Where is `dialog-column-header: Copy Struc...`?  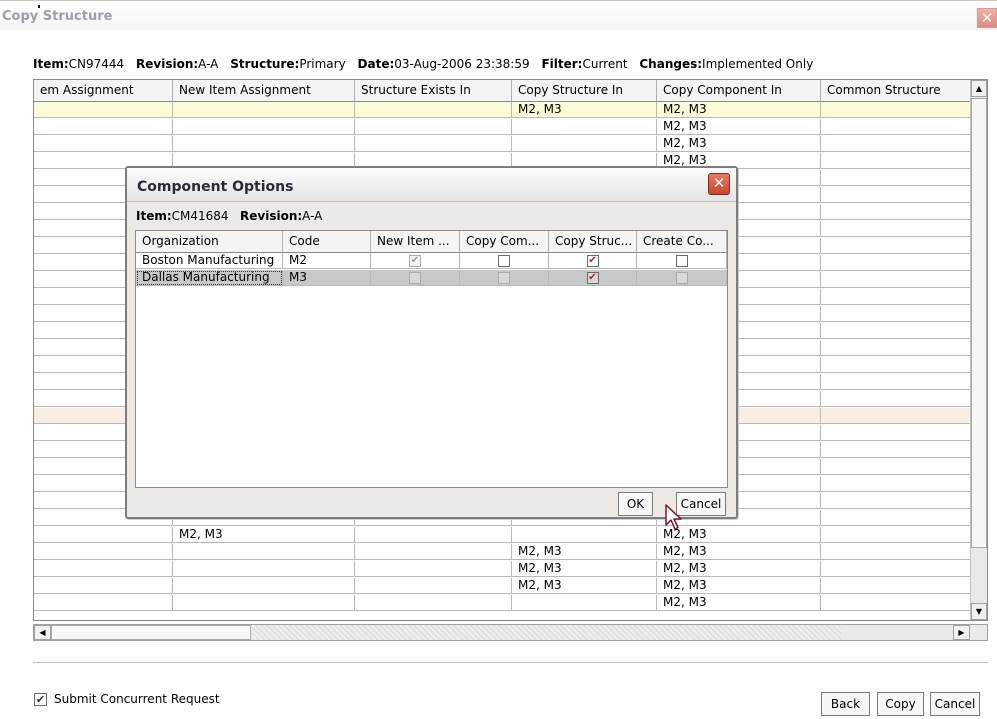 dialog-column-header: Copy Struc... is located at coordinates (593, 242).